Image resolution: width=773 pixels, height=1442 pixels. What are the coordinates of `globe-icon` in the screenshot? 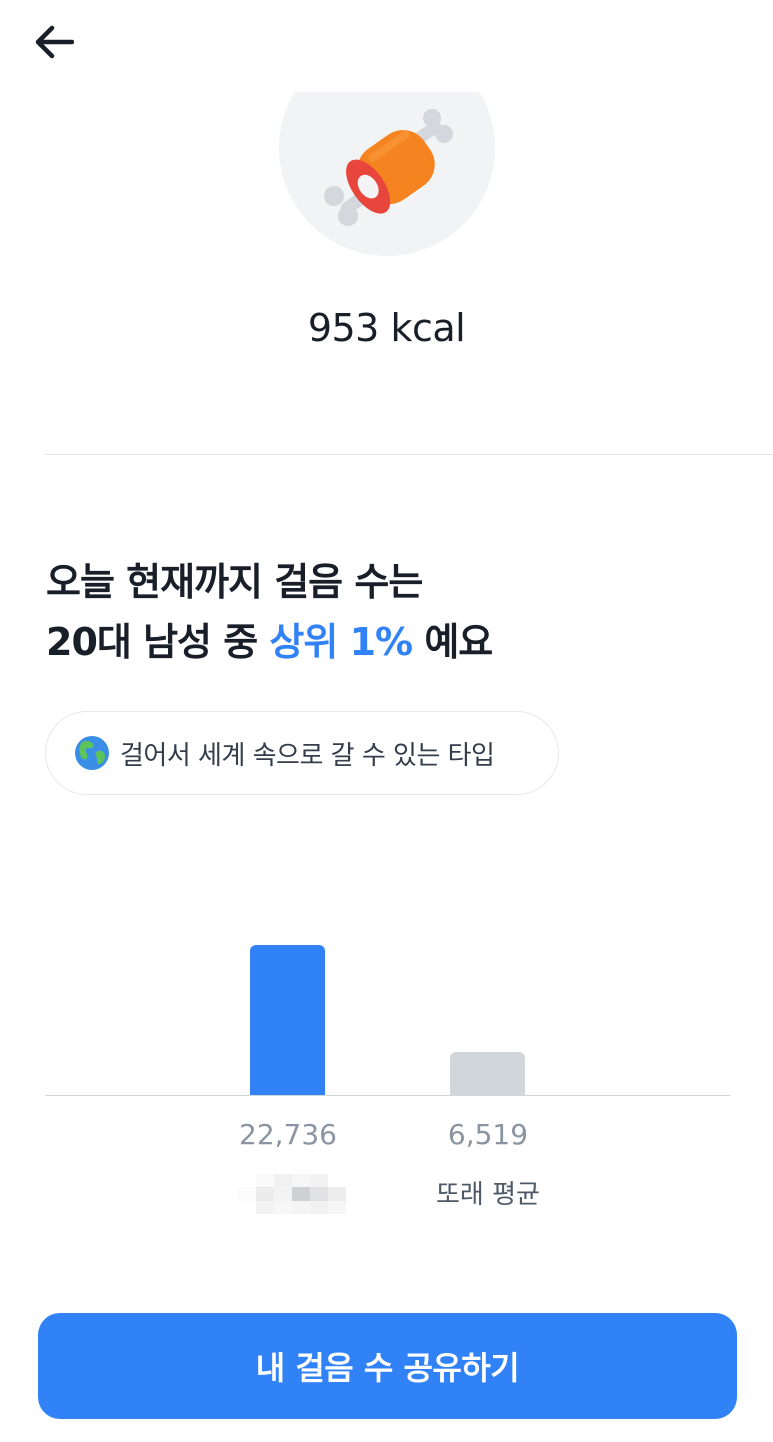 It's located at (92, 753).